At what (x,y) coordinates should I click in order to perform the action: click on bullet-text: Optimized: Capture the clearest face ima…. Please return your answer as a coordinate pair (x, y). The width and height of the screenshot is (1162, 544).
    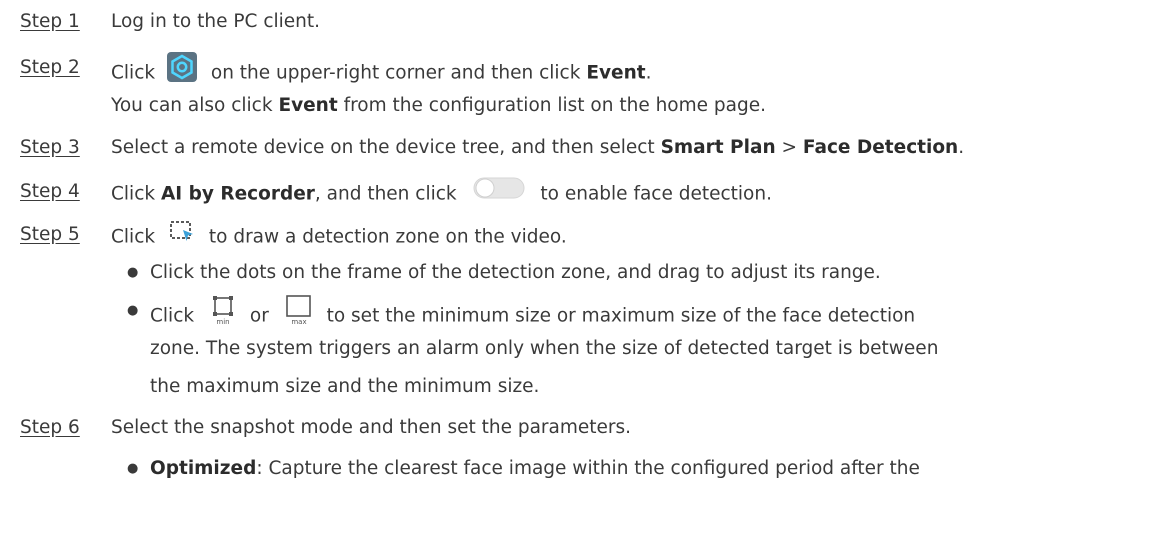
    Looking at the image, I should click on (535, 469).